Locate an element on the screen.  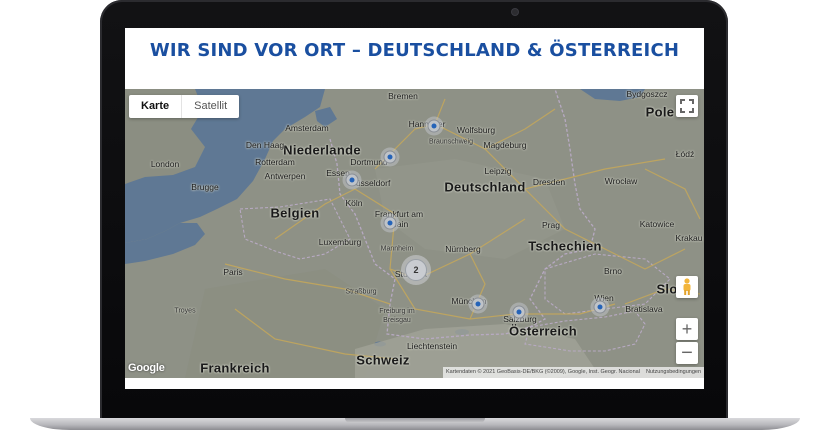
city-label-freiburg: Freiburg im Breisgau is located at coordinates (397, 316).